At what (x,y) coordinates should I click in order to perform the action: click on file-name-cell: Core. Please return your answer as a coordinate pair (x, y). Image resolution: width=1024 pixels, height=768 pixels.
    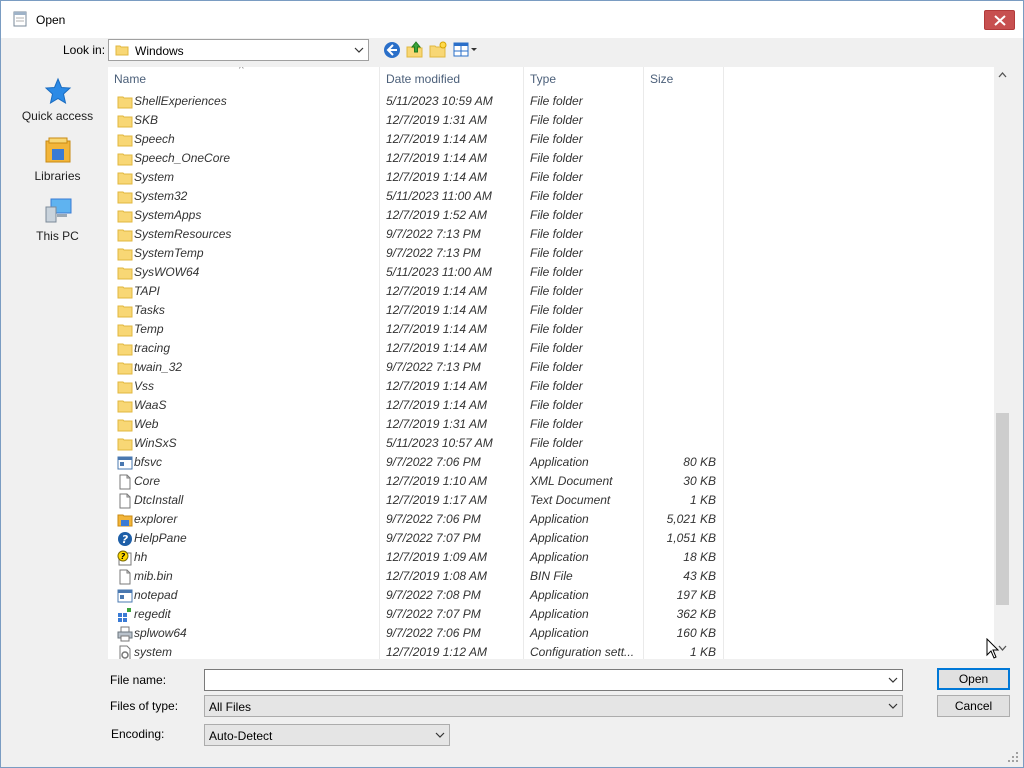
    Looking at the image, I should click on (147, 481).